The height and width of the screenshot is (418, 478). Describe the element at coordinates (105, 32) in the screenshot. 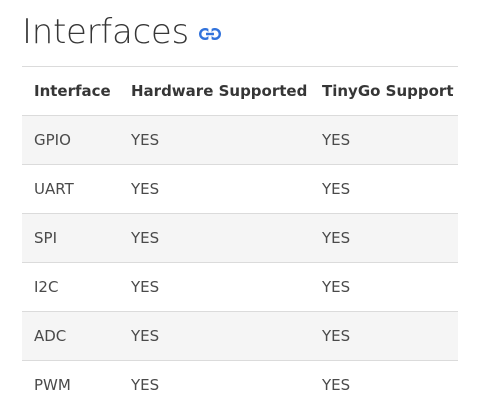

I see `page-title: Interfaces` at that location.